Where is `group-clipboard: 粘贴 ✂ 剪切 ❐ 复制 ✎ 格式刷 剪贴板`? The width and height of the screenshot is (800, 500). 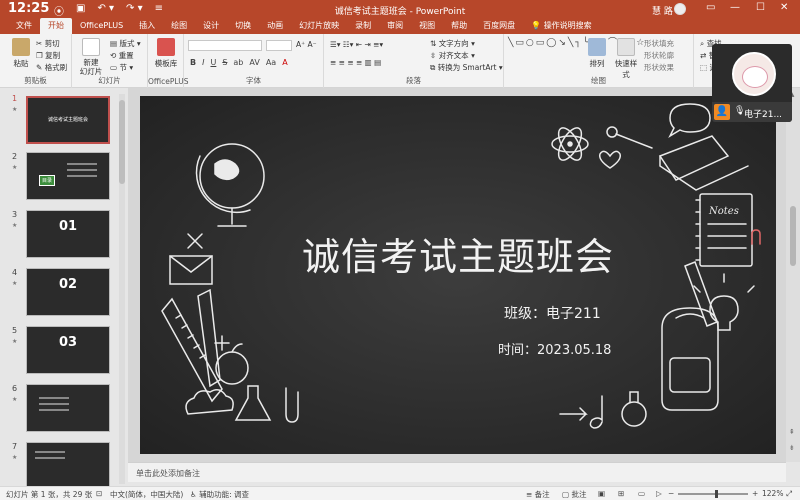
group-clipboard: 粘贴 ✂ 剪切 ❐ 复制 ✎ 格式刷 剪贴板 is located at coordinates (36, 61).